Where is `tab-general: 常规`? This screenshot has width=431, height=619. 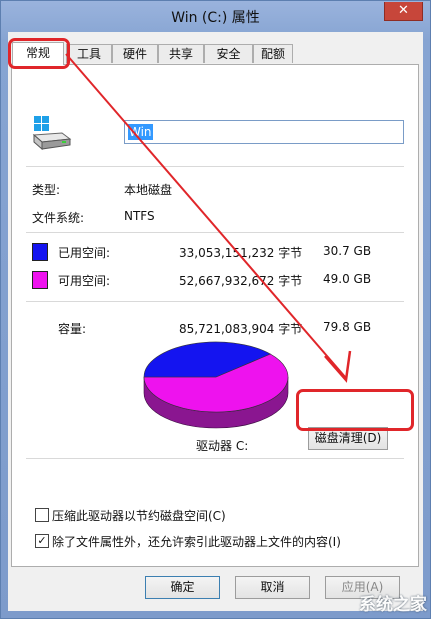 tab-general: 常规 is located at coordinates (38, 53).